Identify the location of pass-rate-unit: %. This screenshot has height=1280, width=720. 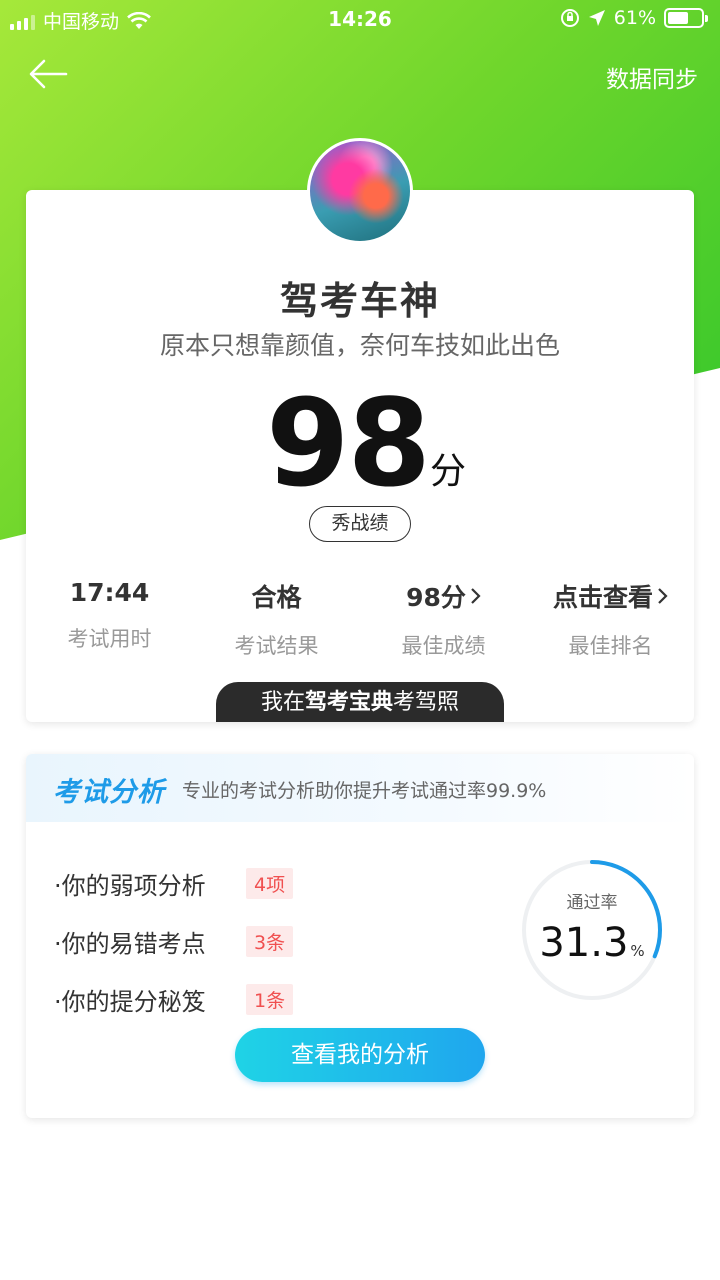
(637, 951).